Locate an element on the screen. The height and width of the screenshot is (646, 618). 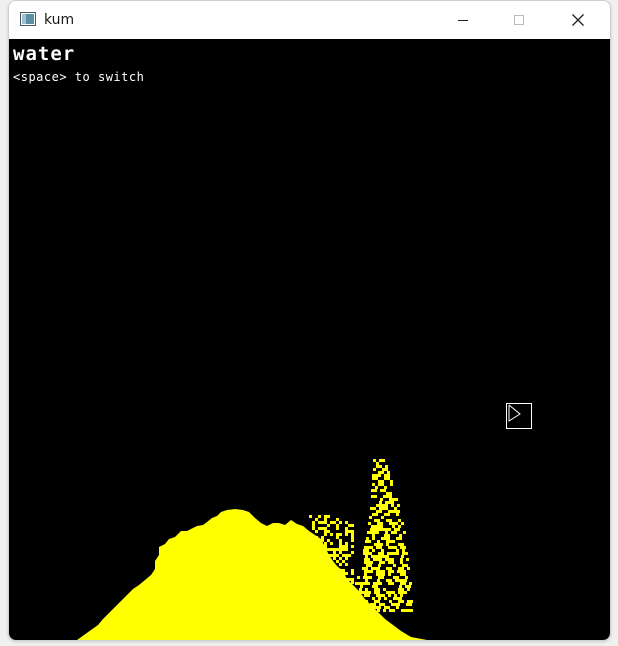
cursor-icon is located at coordinates (514, 413).